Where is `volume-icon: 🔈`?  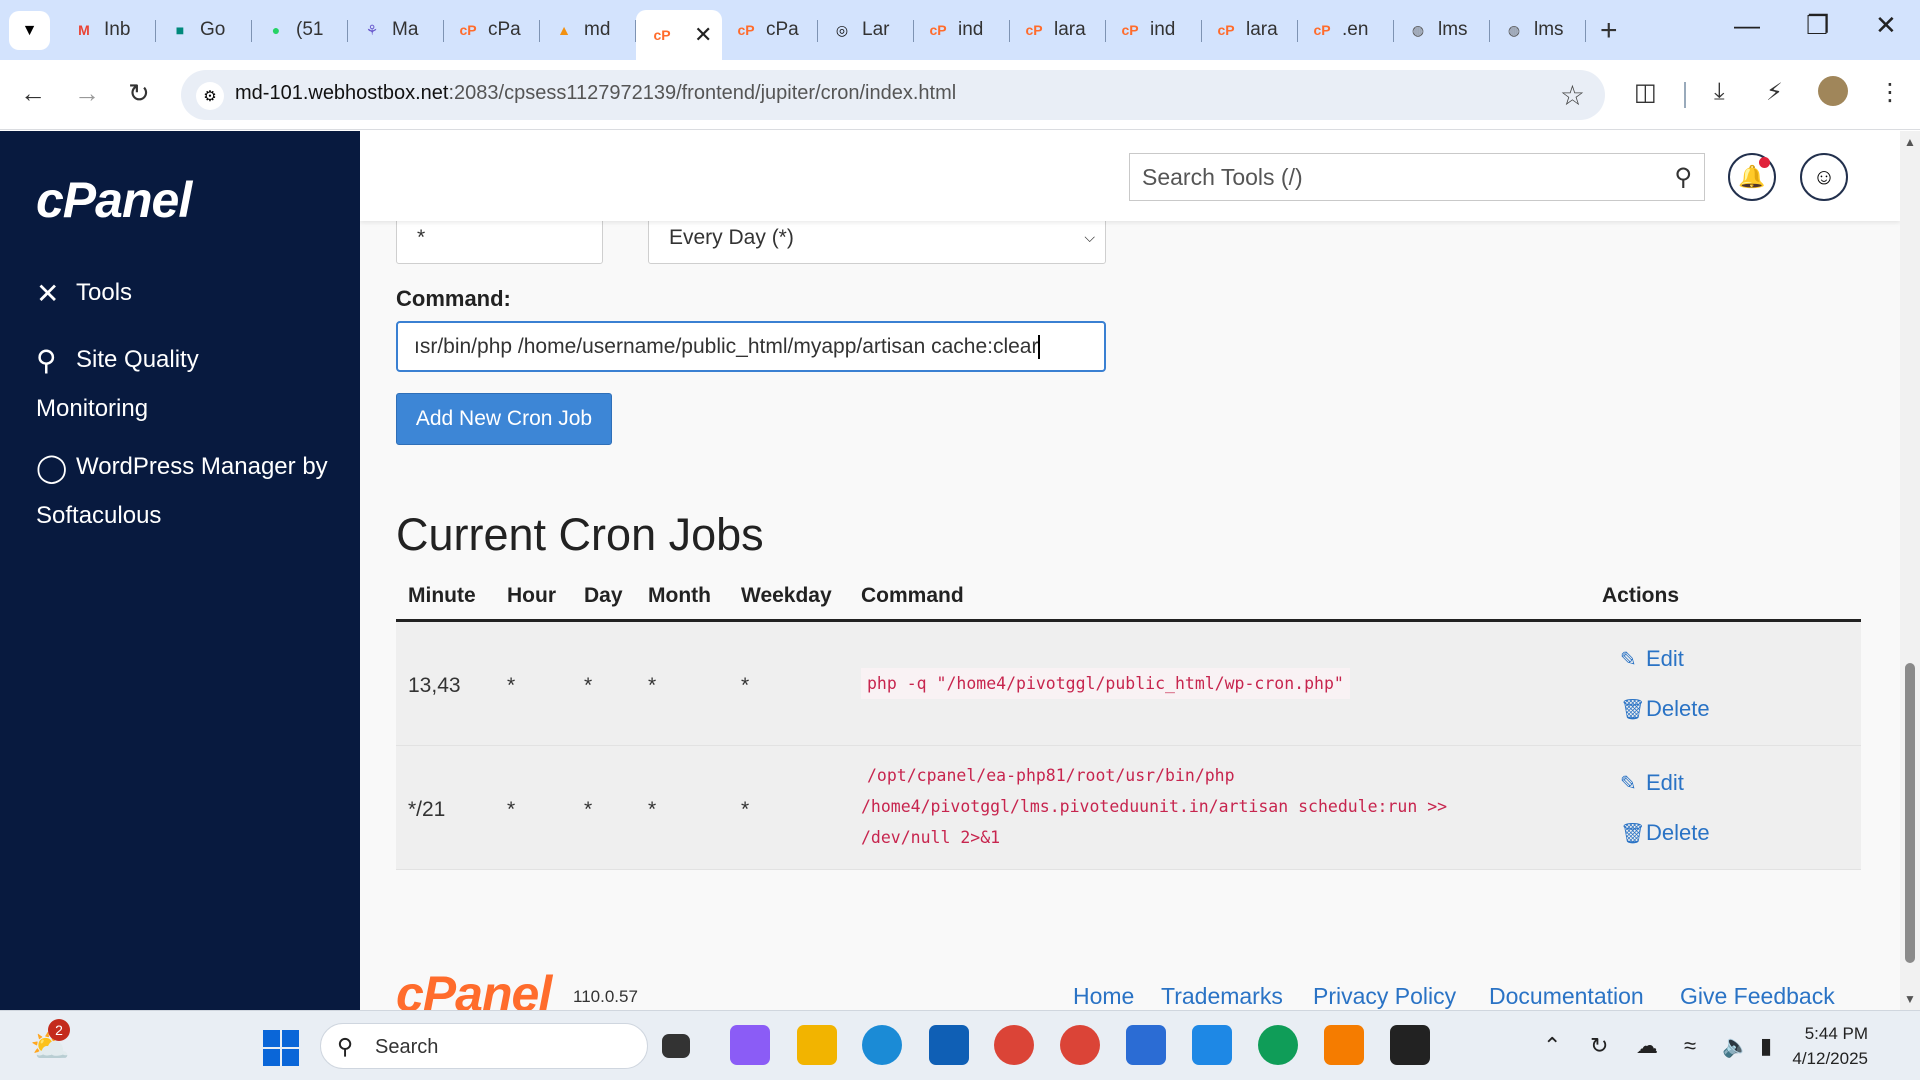 volume-icon: 🔈 is located at coordinates (1735, 1046).